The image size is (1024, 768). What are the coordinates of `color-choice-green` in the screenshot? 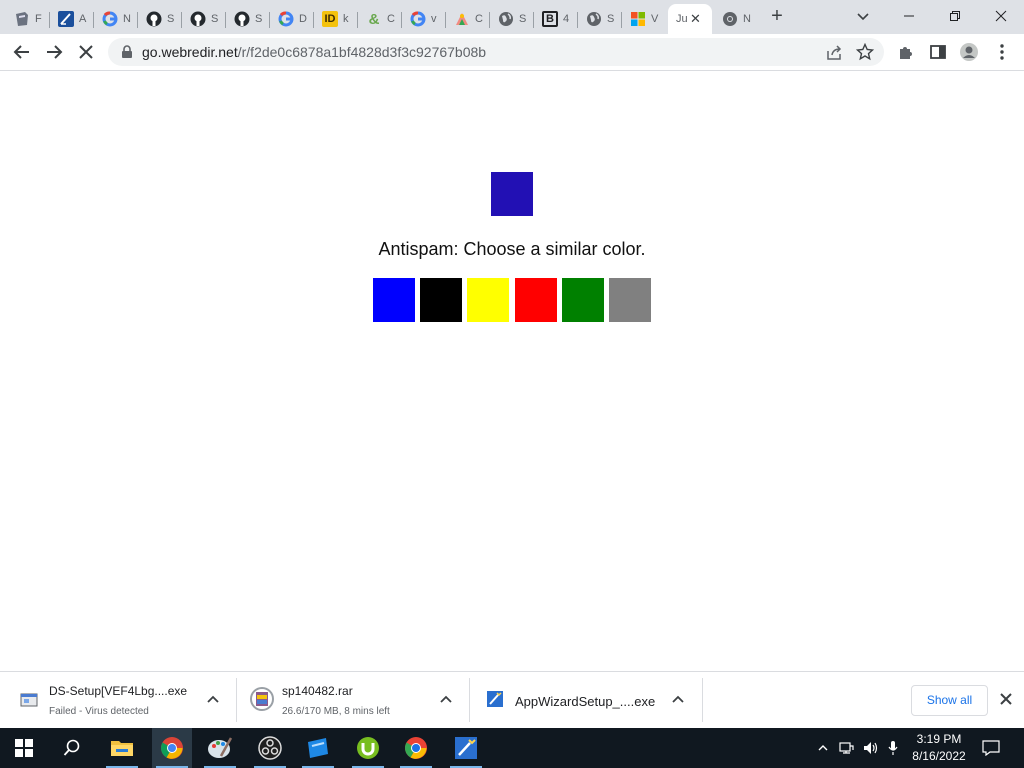 It's located at (583, 300).